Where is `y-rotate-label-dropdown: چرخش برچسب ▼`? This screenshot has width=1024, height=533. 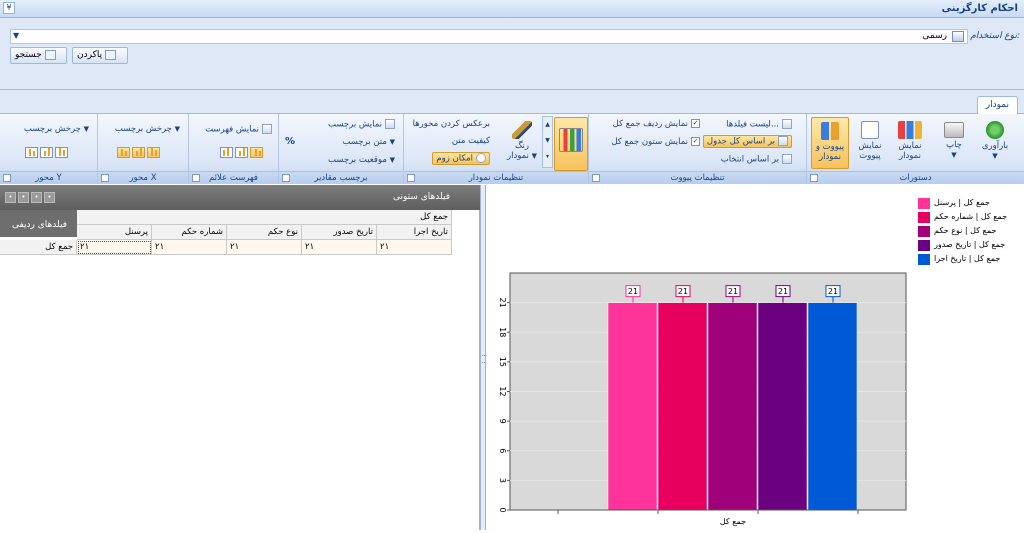
y-rotate-label-dropdown: چرخش برچسب ▼ is located at coordinates (56, 129).